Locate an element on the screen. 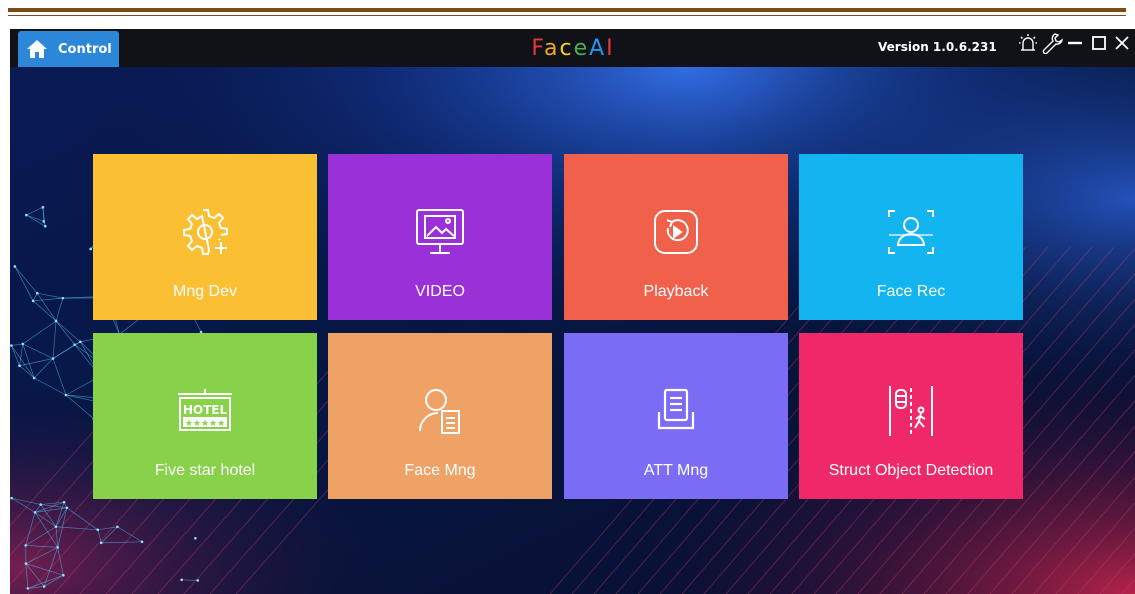 The image size is (1135, 594). document-rule-thin is located at coordinates (567, 15).